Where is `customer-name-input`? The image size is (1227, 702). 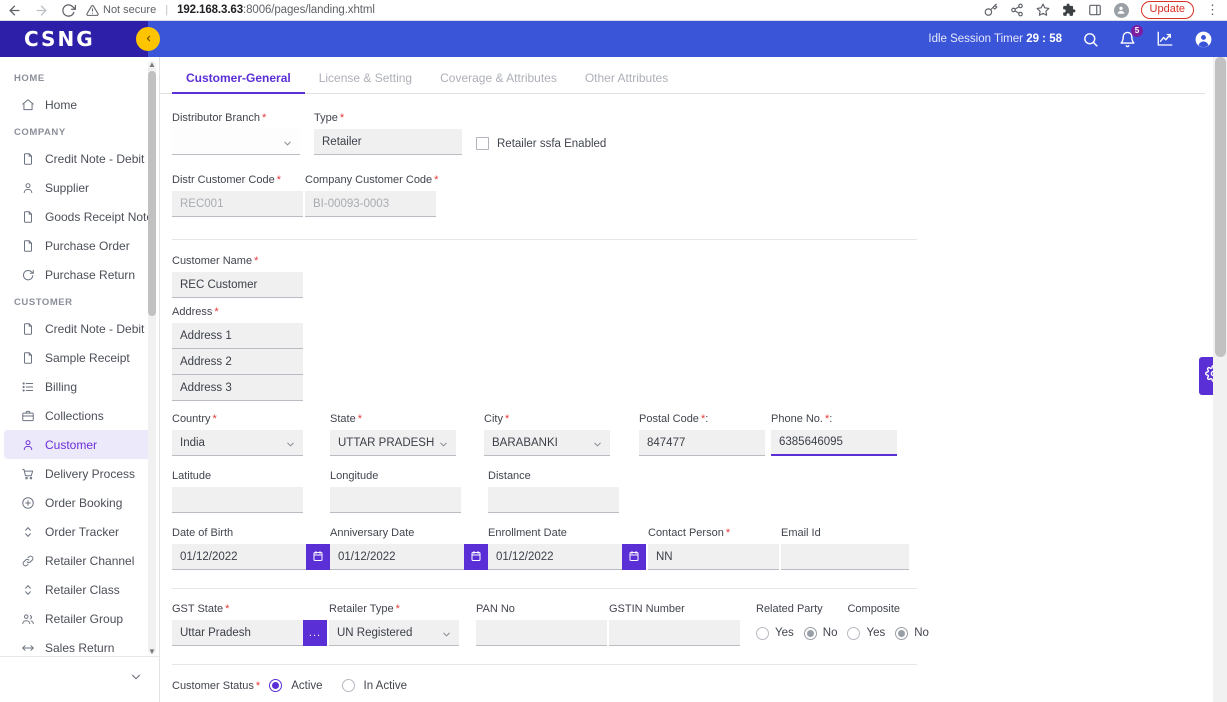 customer-name-input is located at coordinates (237, 285).